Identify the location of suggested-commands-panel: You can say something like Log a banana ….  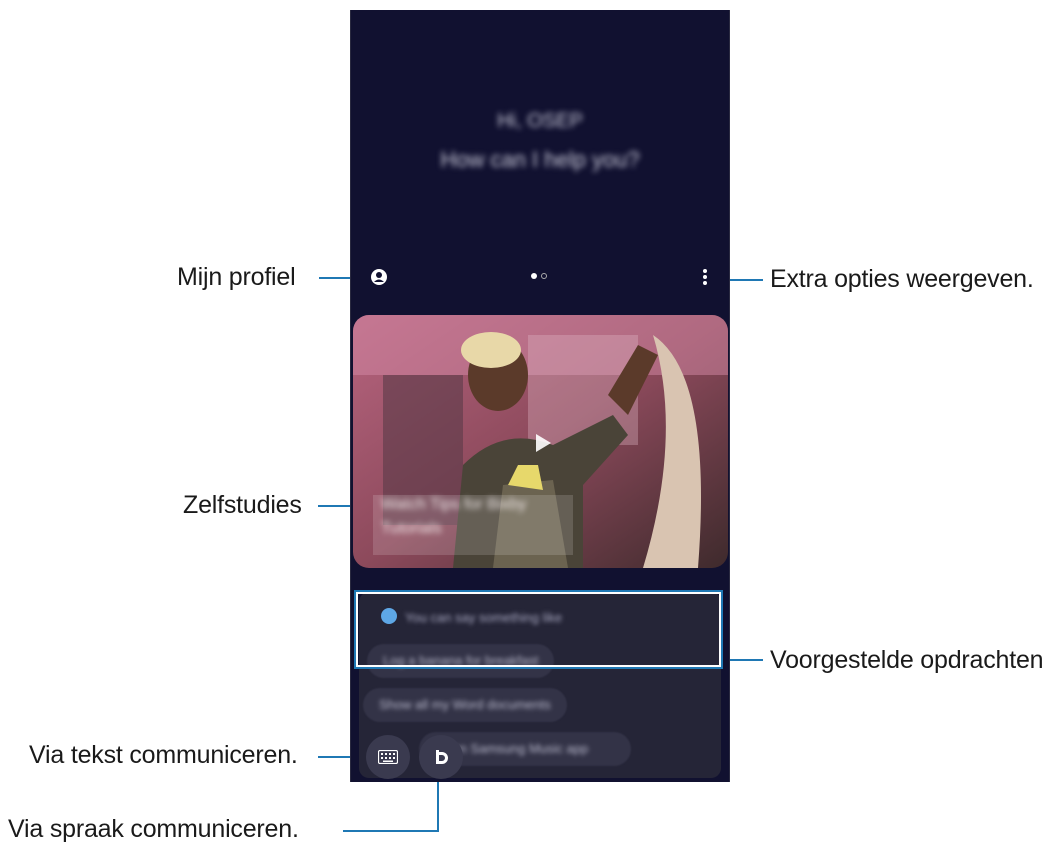
(540, 685).